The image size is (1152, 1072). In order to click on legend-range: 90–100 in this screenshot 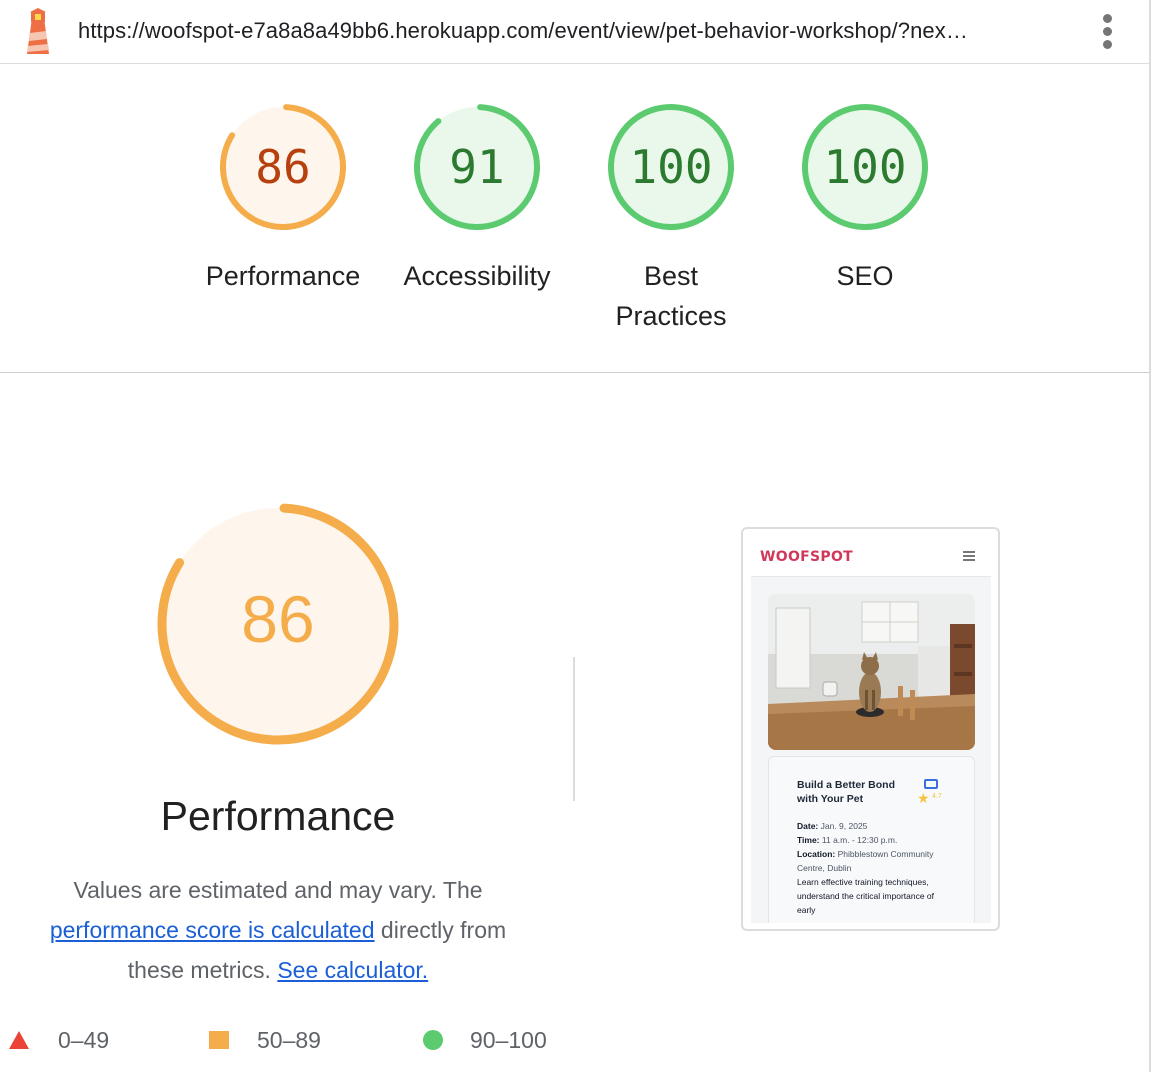, I will do `click(508, 1040)`.